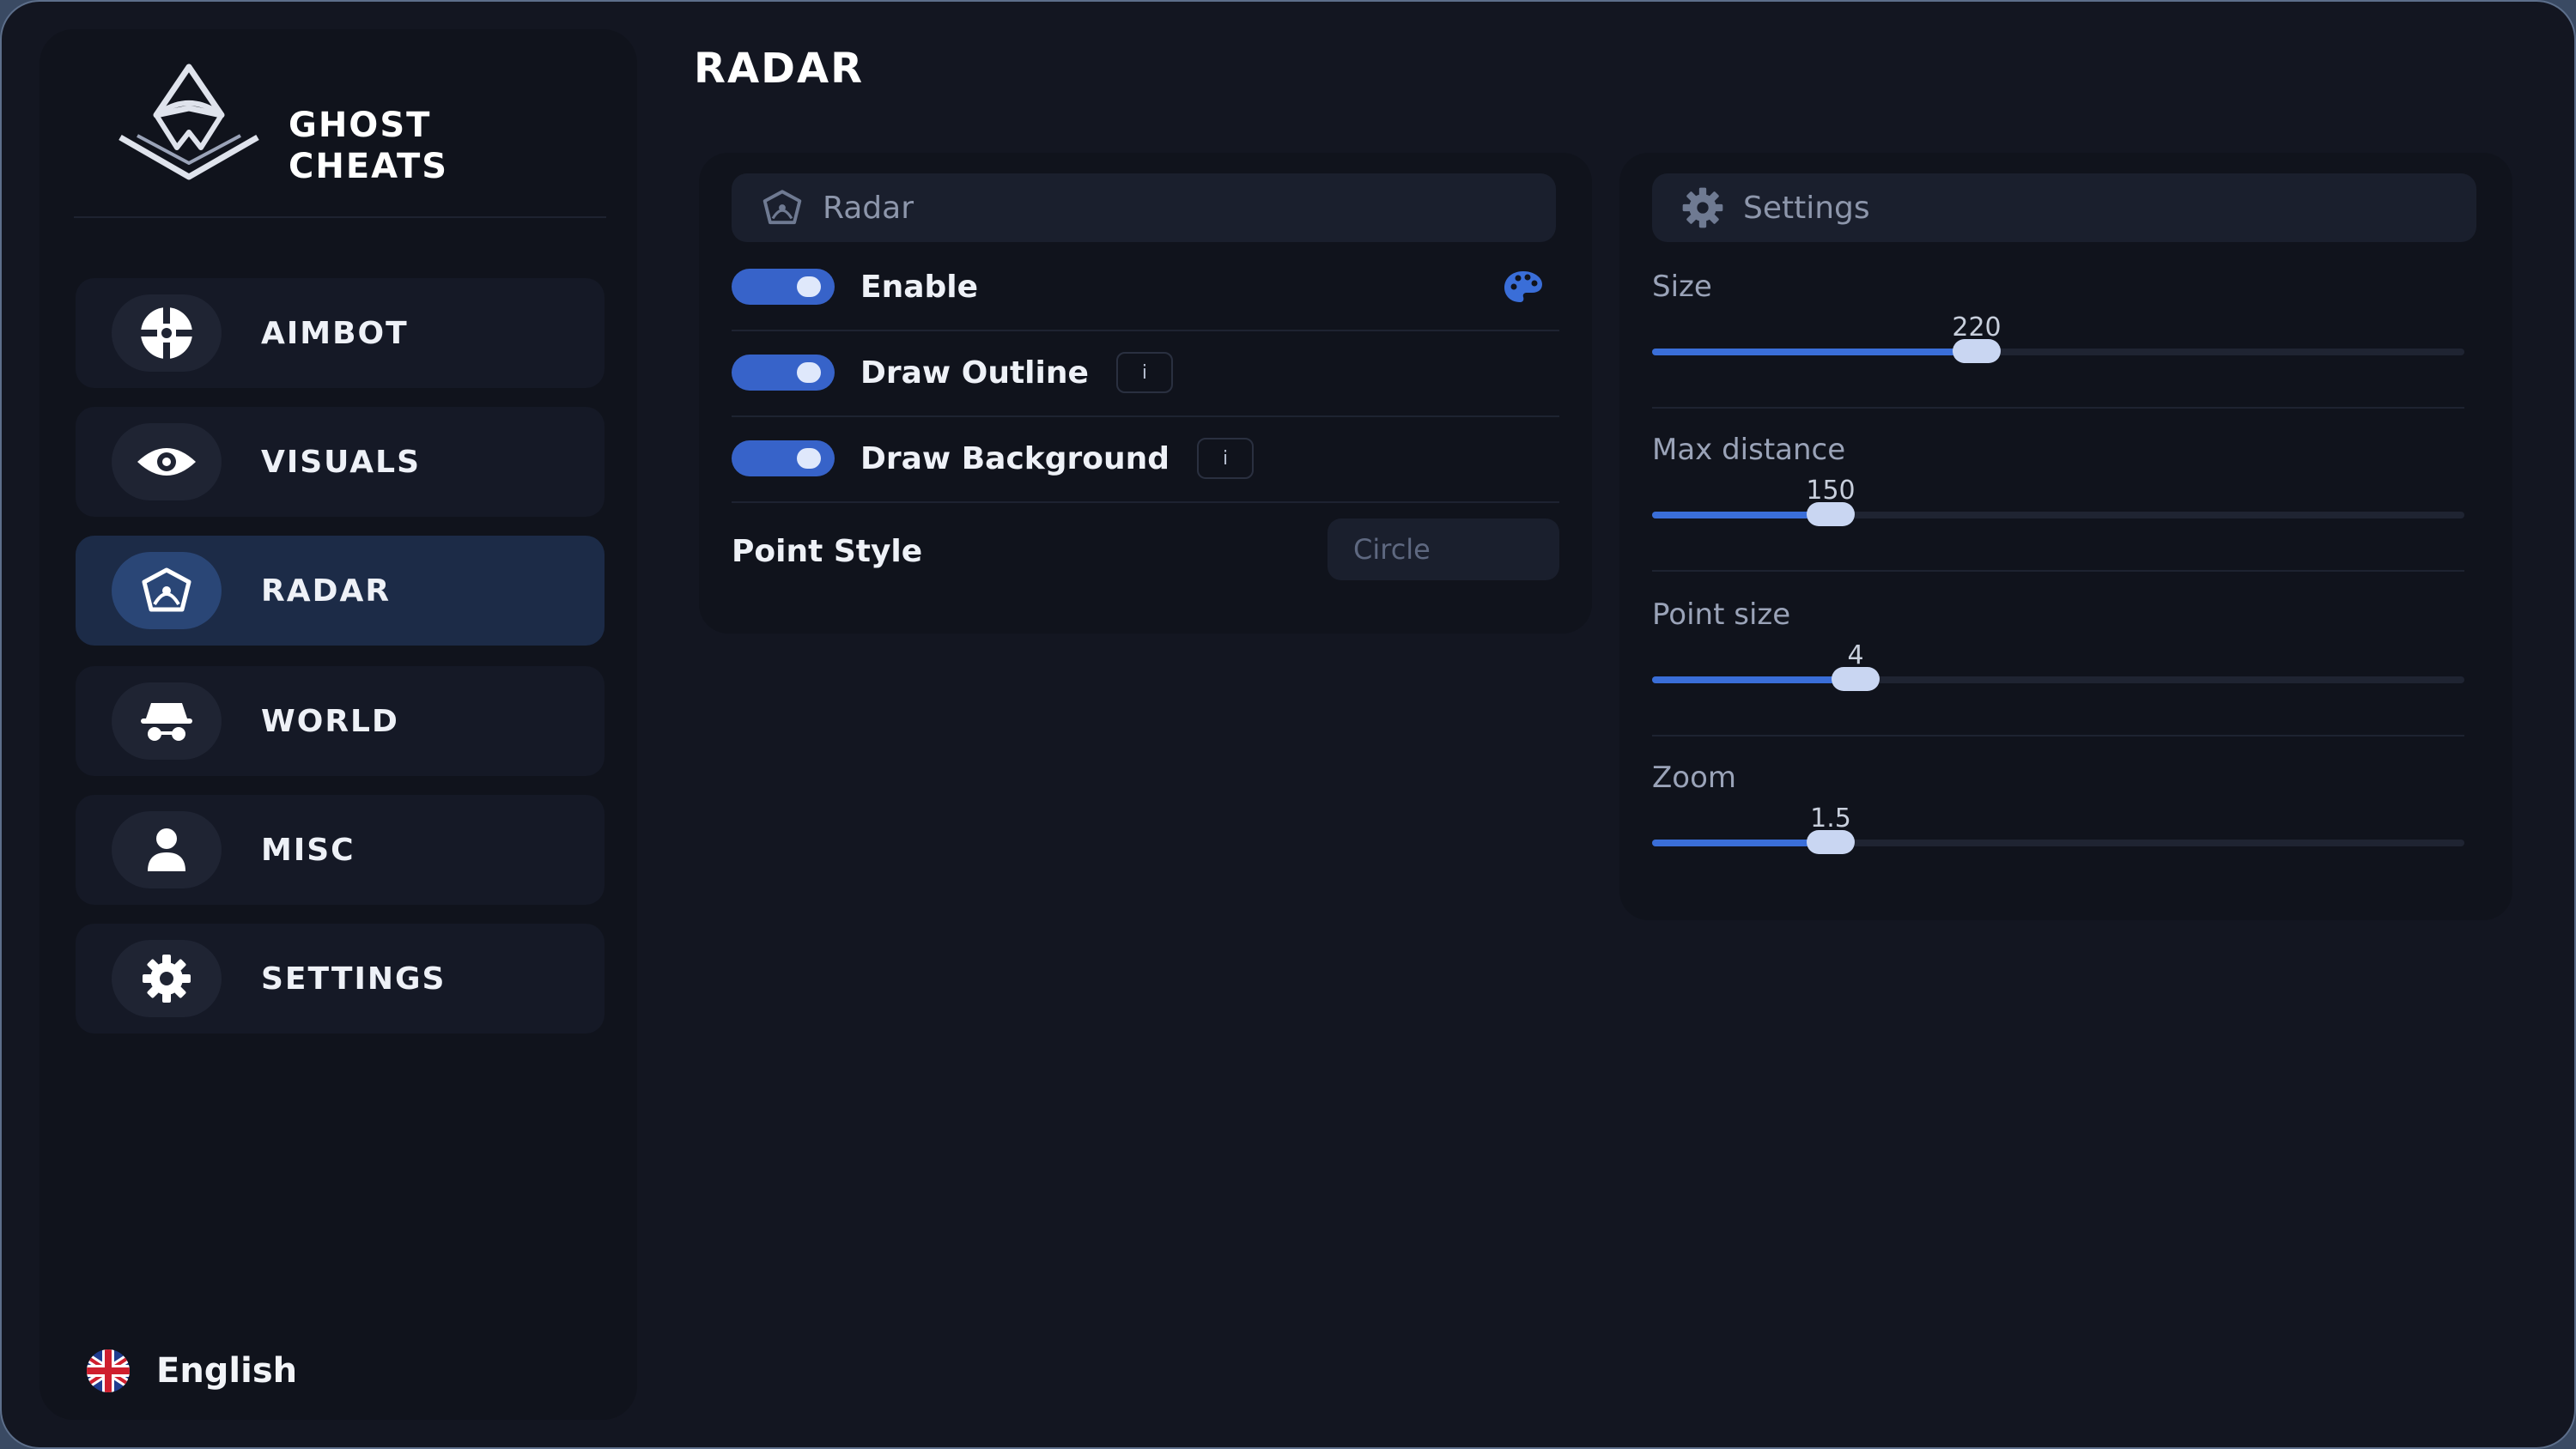 This screenshot has width=2576, height=1449. I want to click on uk-flag-icon, so click(109, 1370).